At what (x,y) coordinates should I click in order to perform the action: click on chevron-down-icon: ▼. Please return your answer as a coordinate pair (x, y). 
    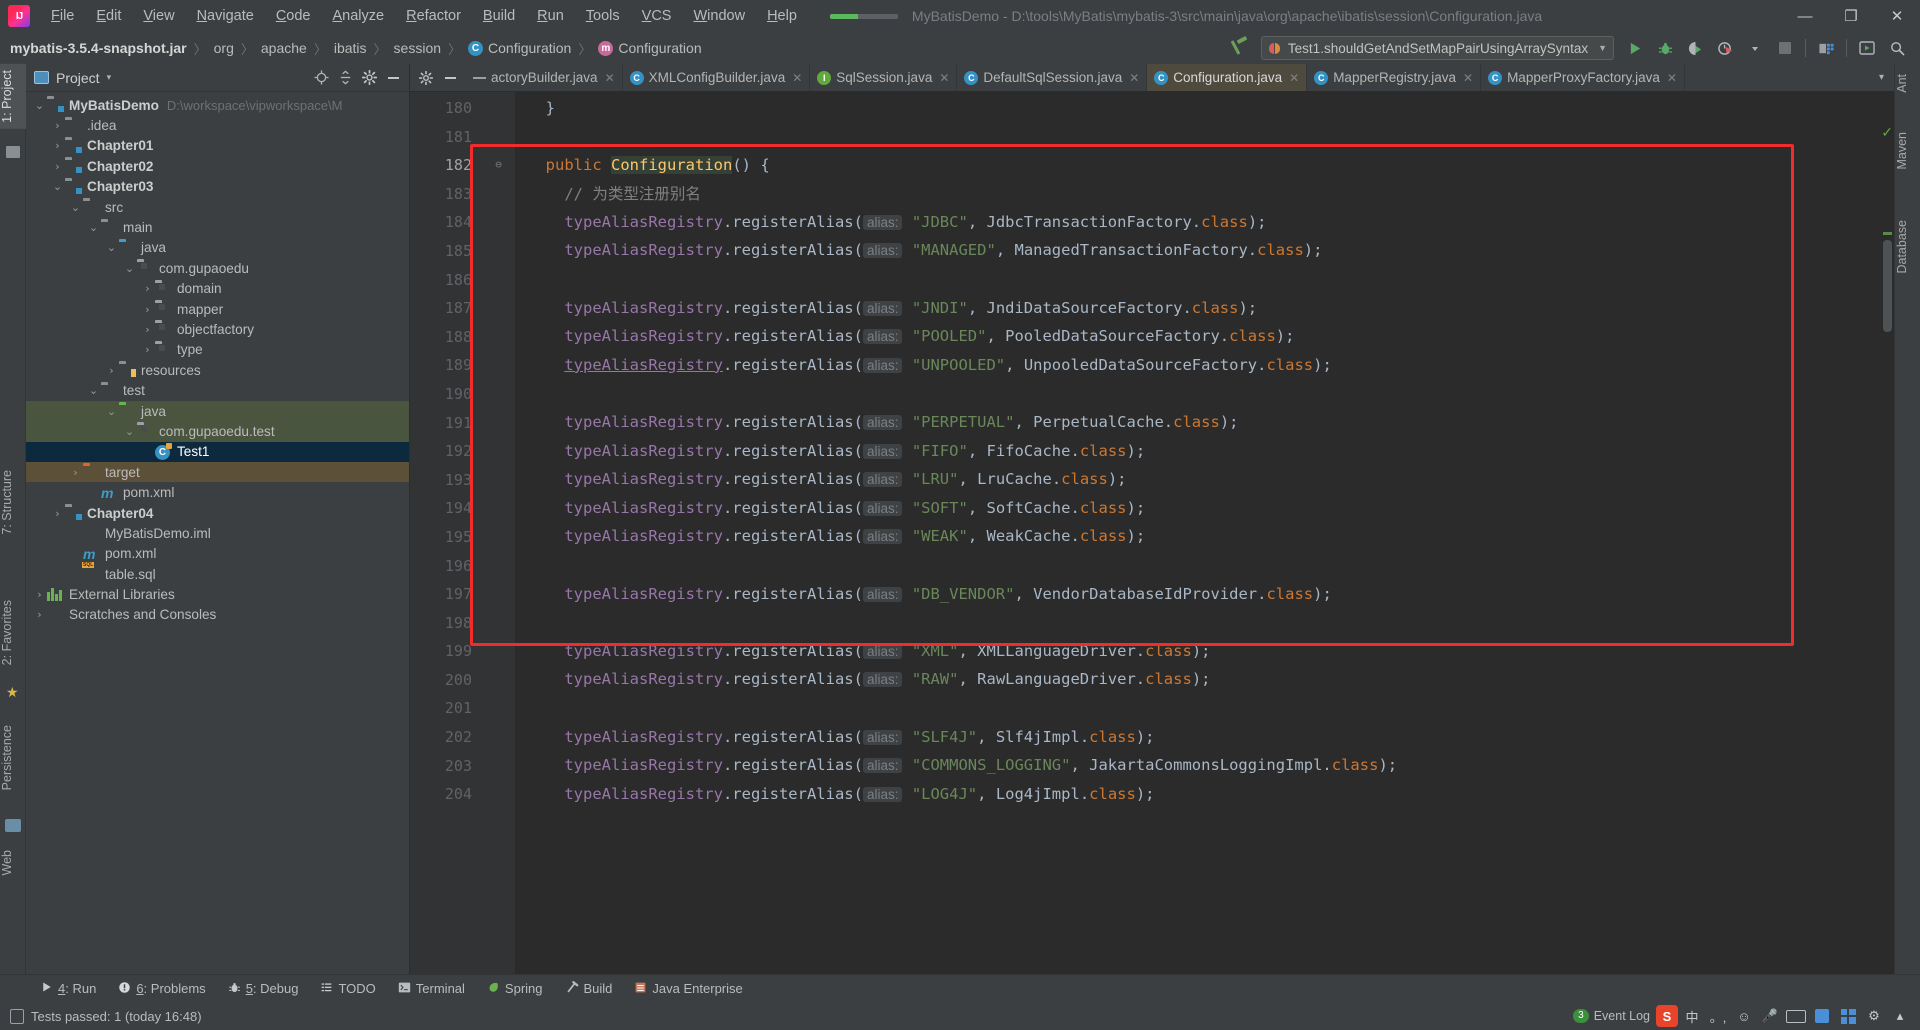
    Looking at the image, I should click on (1597, 48).